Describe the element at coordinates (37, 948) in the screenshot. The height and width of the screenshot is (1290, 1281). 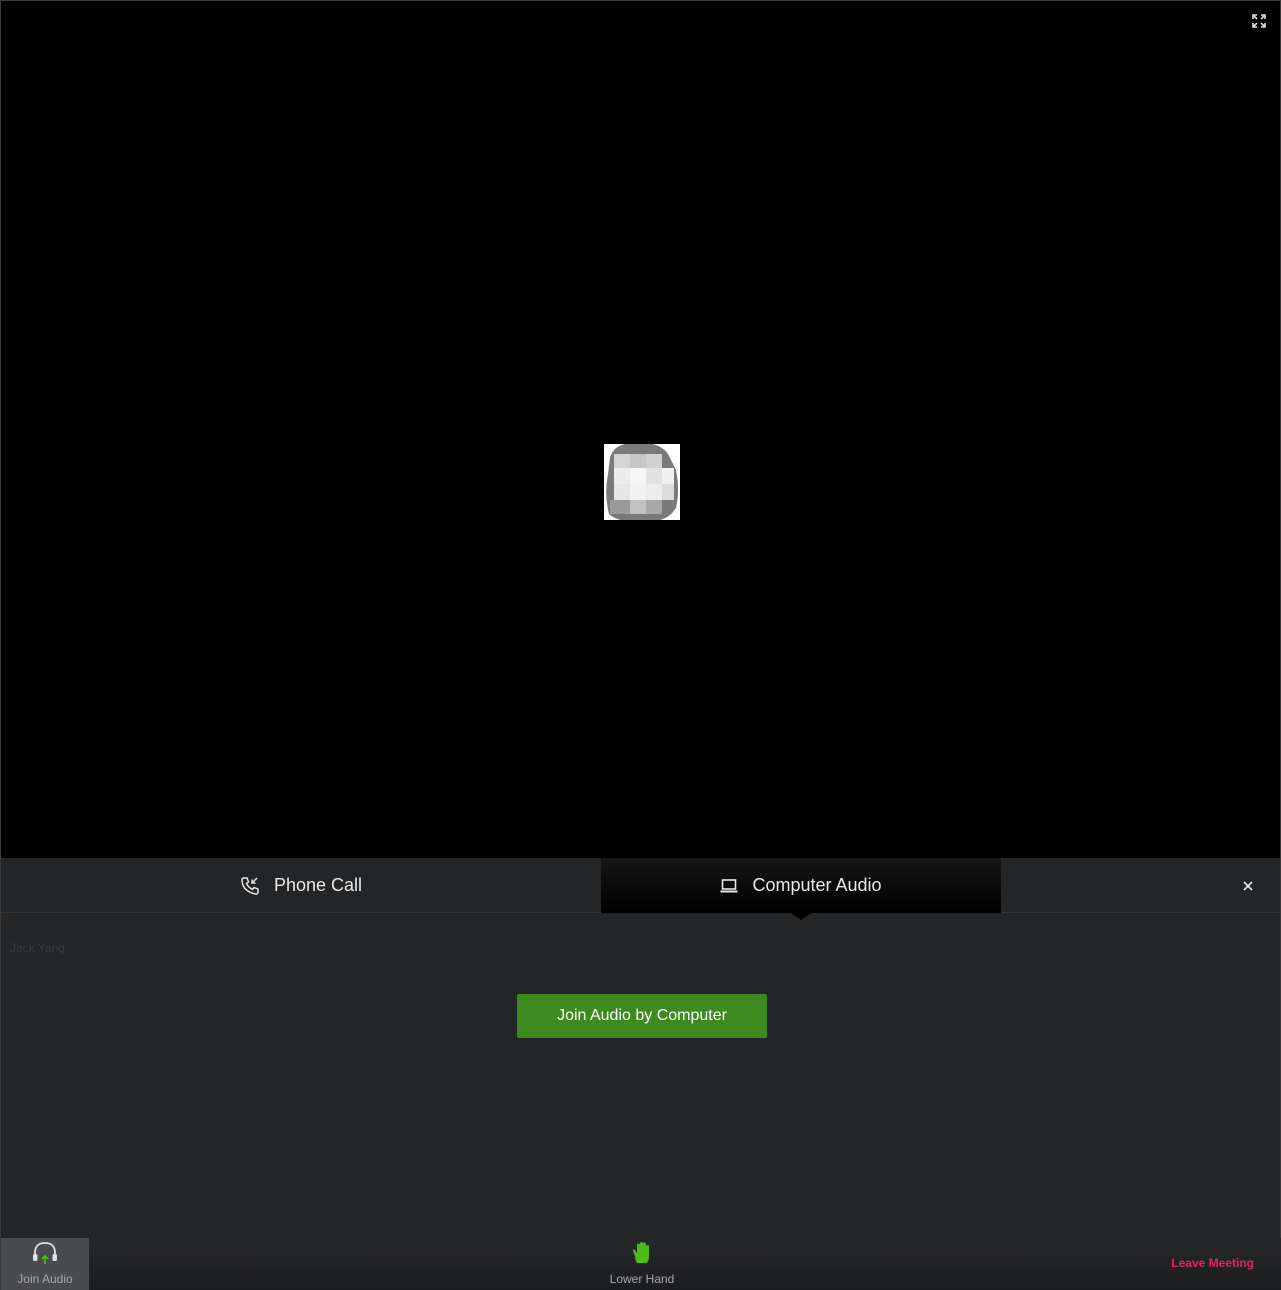
I see `participant-name: Jack Yang` at that location.